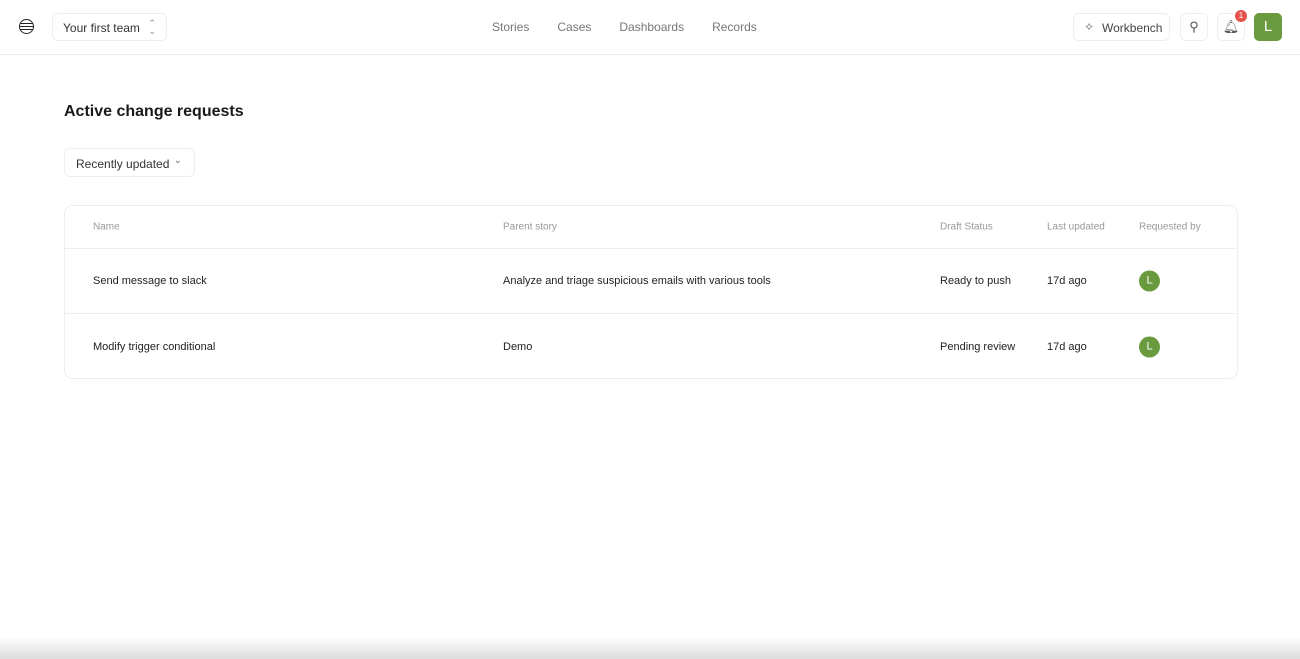 The image size is (1300, 659). I want to click on team-switcher: Your first team ⌃ ⌄, so click(109, 27).